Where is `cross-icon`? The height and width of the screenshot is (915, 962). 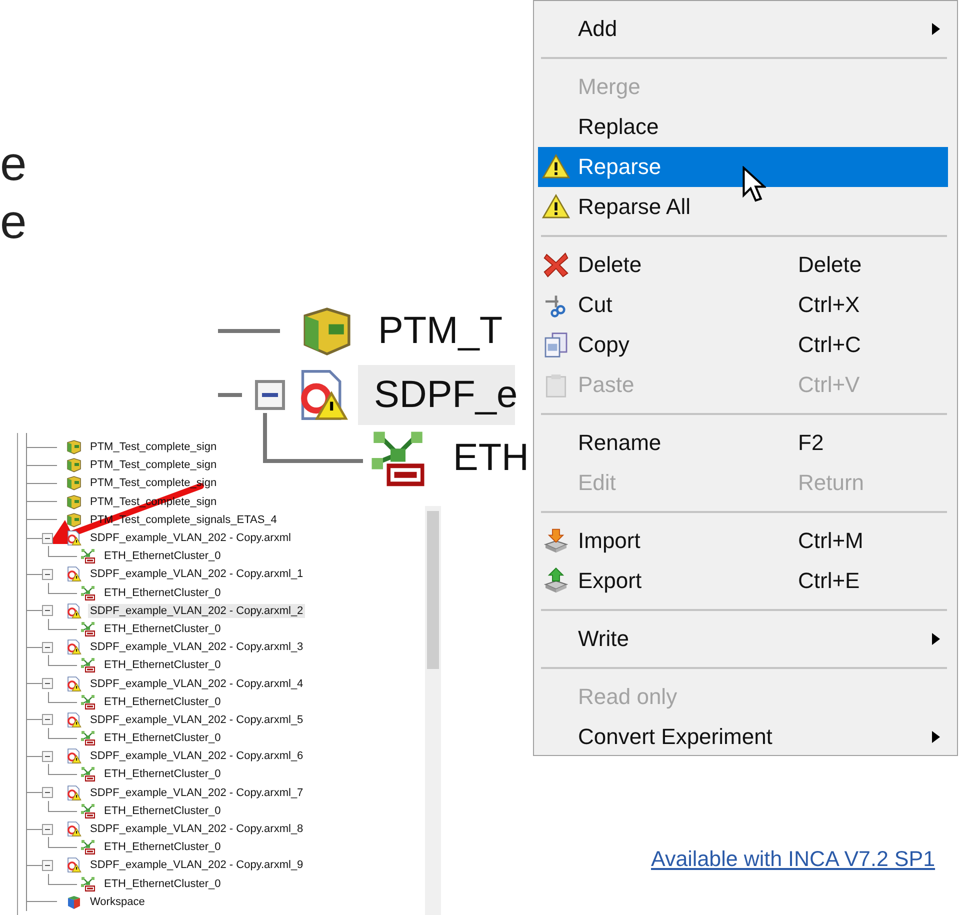
cross-icon is located at coordinates (556, 265).